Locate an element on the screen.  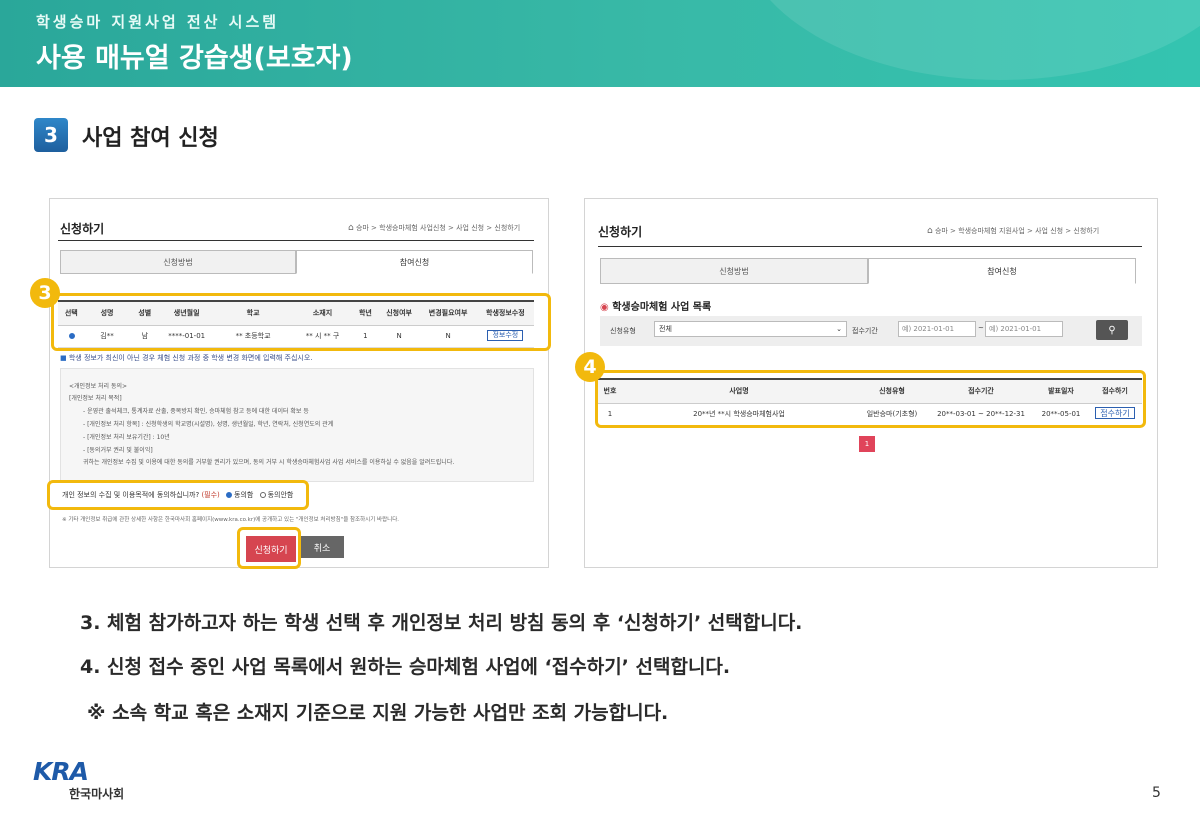
highlight-program-table is located at coordinates (870, 399).